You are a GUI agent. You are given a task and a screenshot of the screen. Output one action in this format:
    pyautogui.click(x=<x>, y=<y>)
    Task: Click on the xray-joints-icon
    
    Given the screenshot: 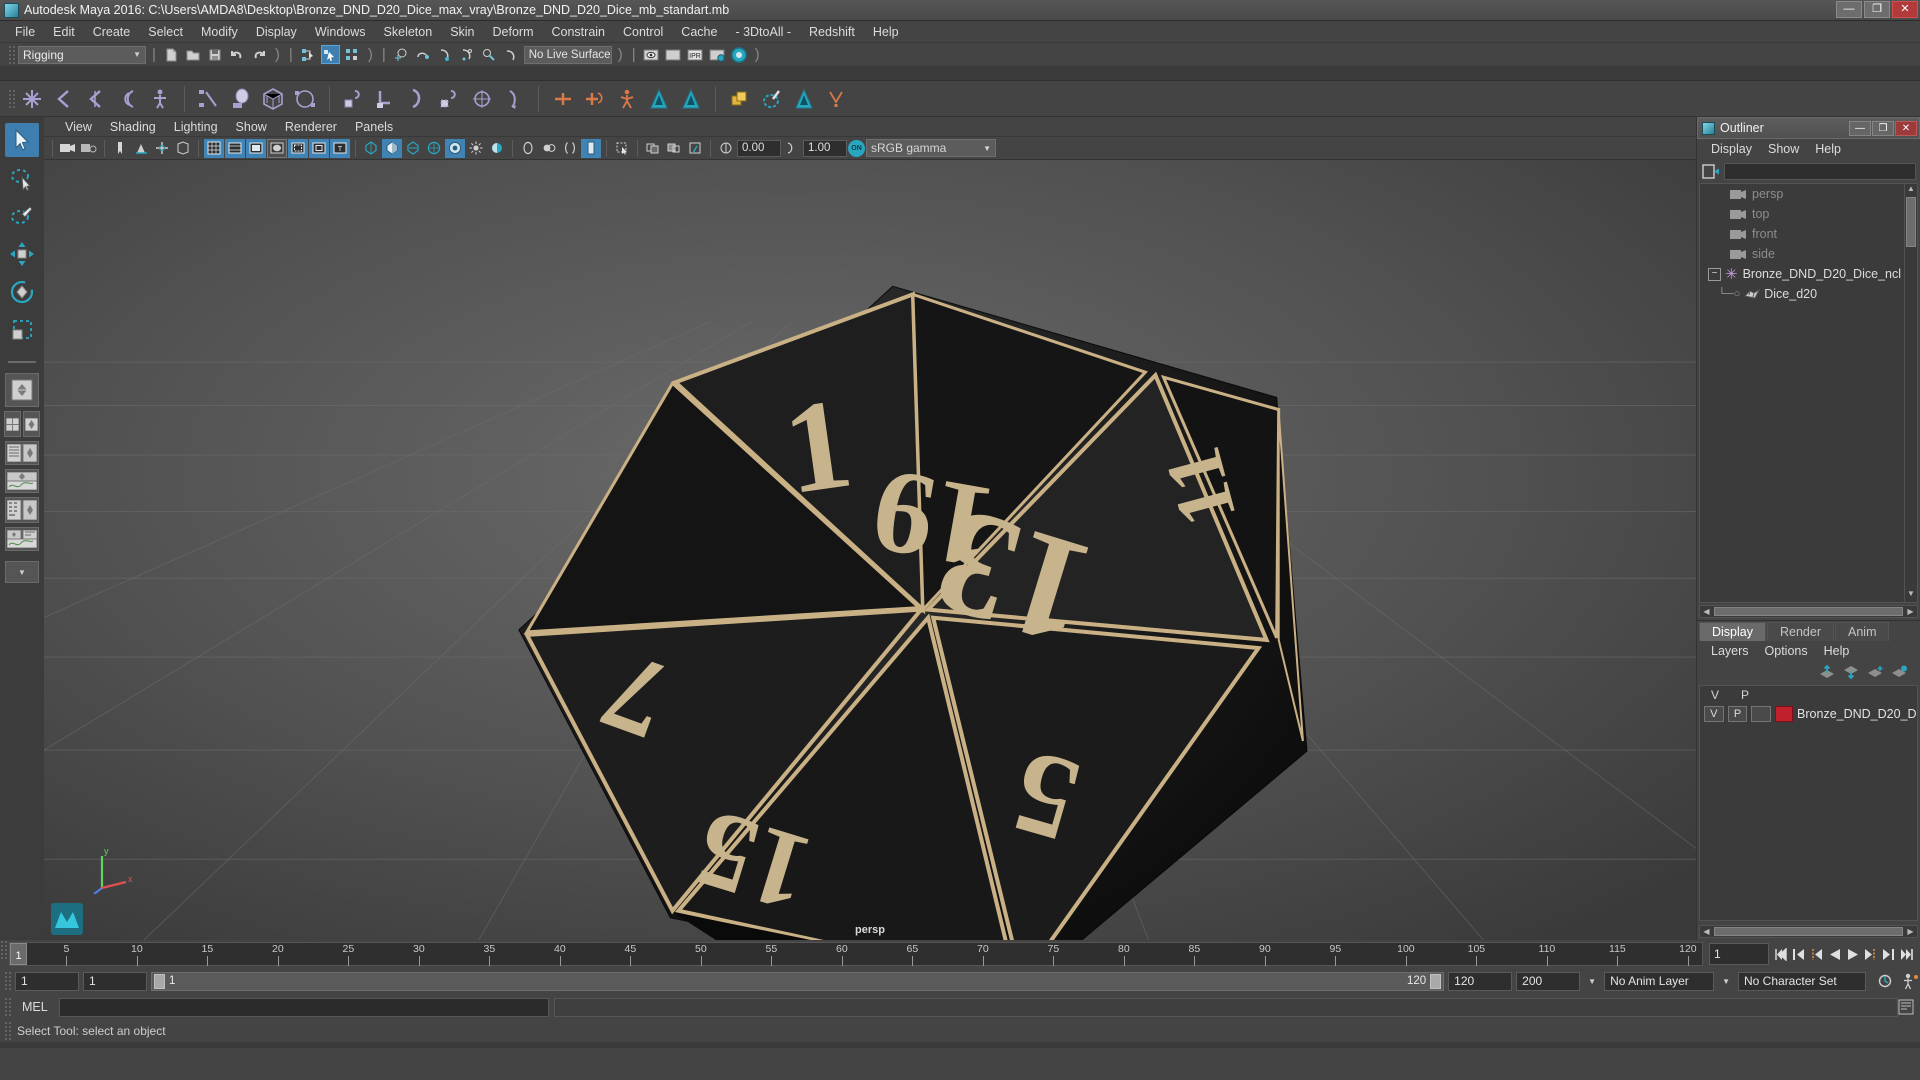 What is the action you would take?
    pyautogui.click(x=653, y=148)
    